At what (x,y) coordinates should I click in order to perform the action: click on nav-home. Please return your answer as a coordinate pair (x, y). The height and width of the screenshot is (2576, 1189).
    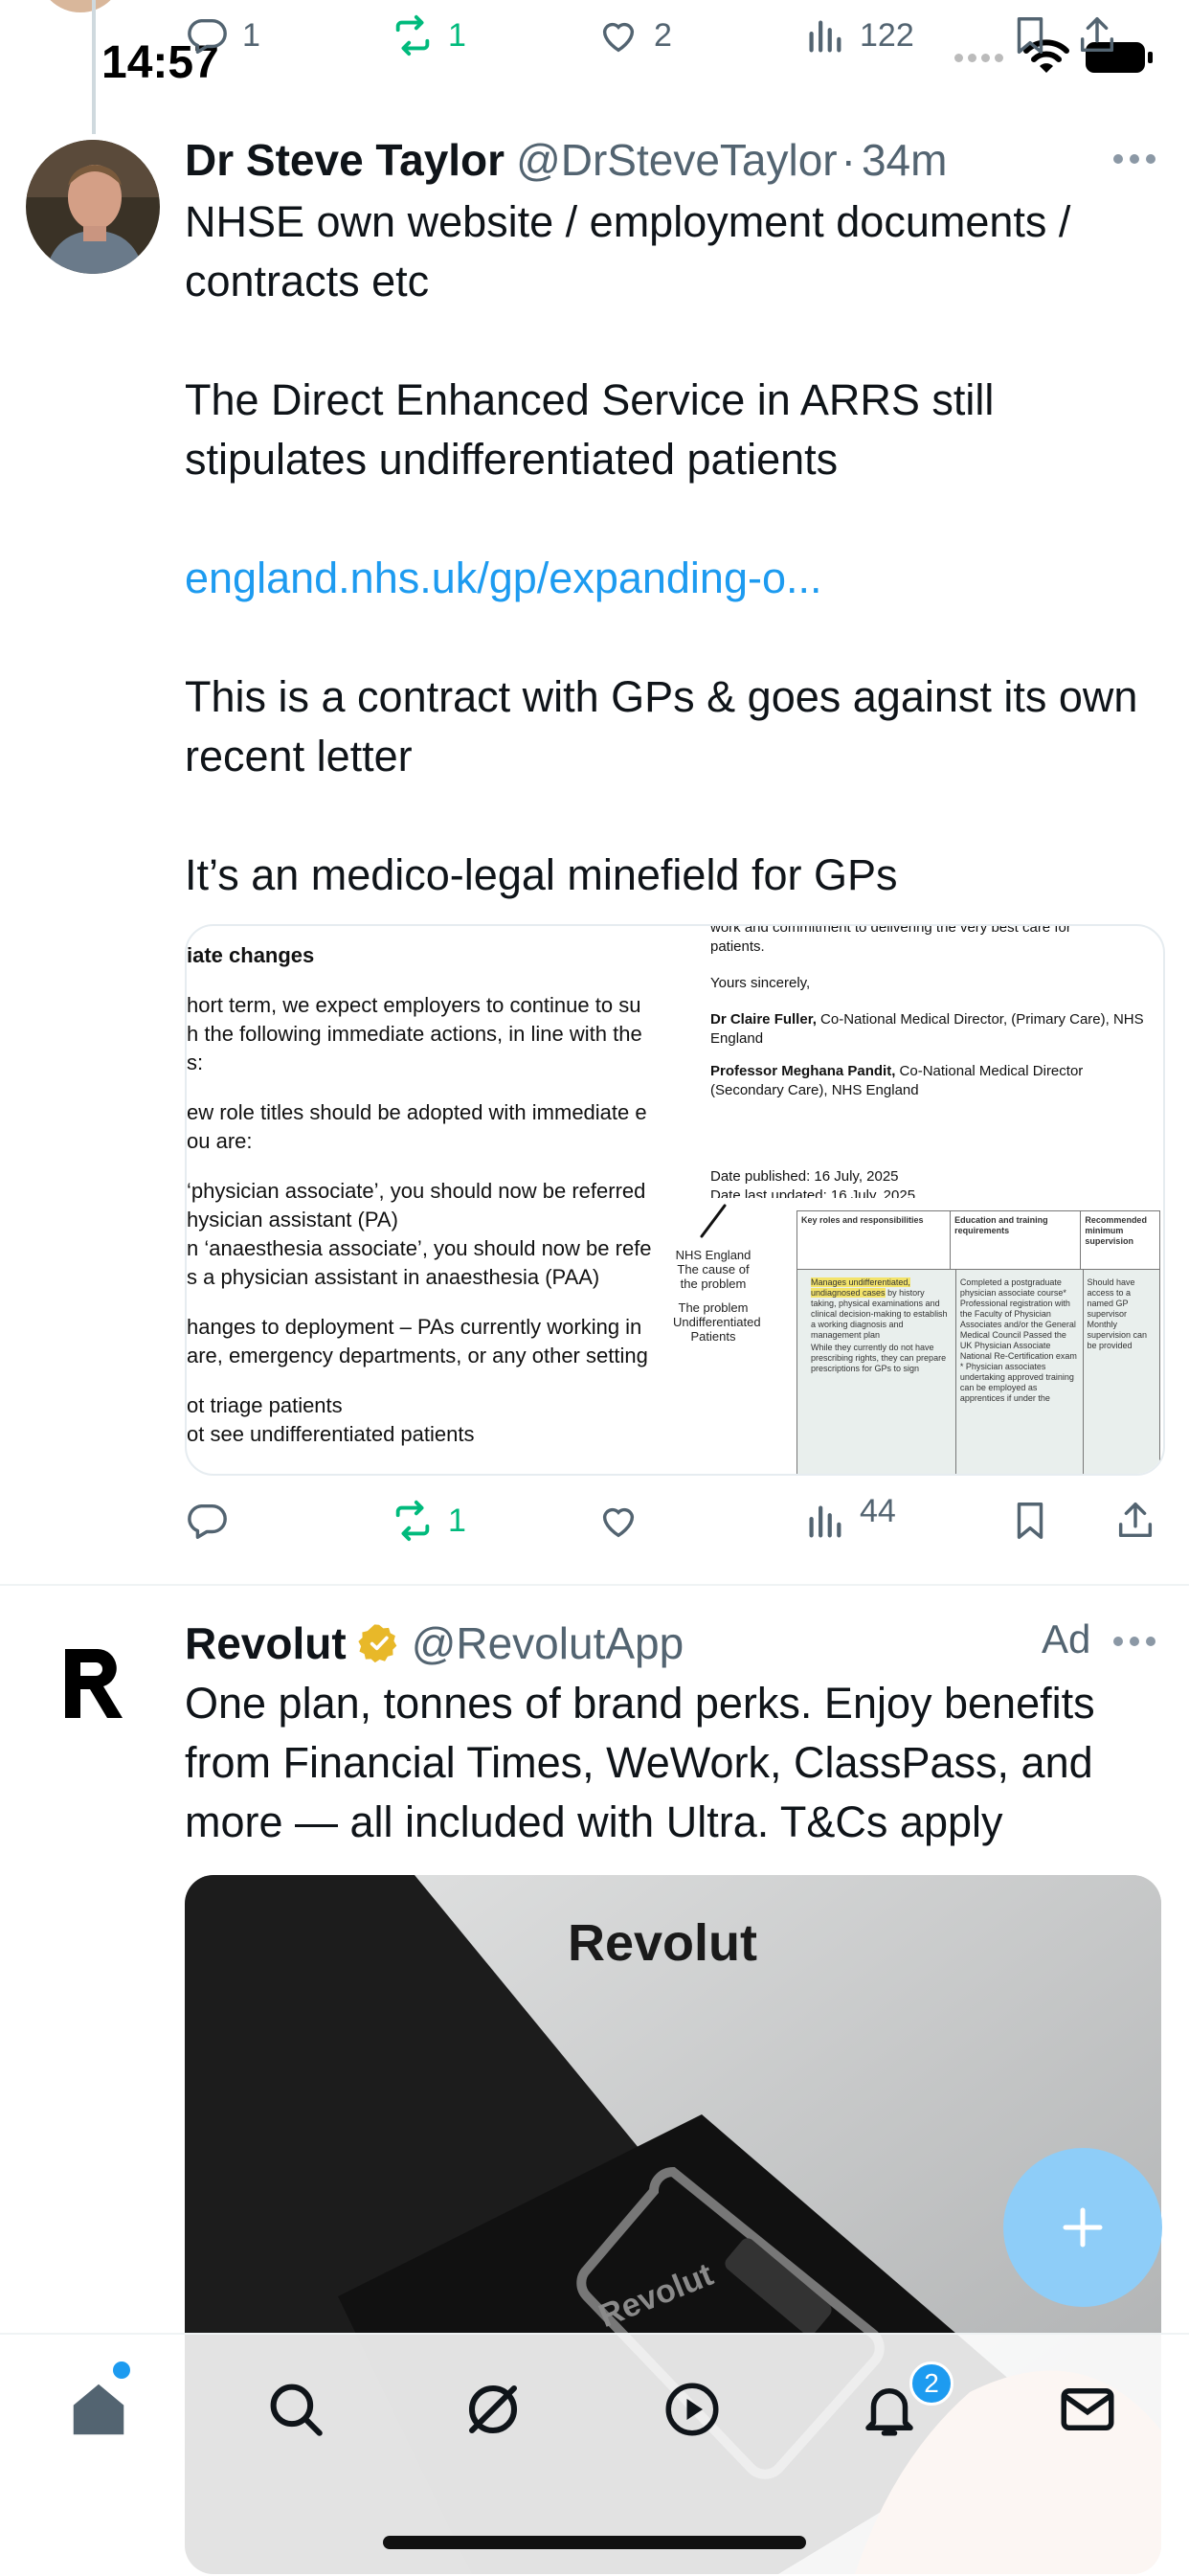
    Looking at the image, I should click on (98, 2409).